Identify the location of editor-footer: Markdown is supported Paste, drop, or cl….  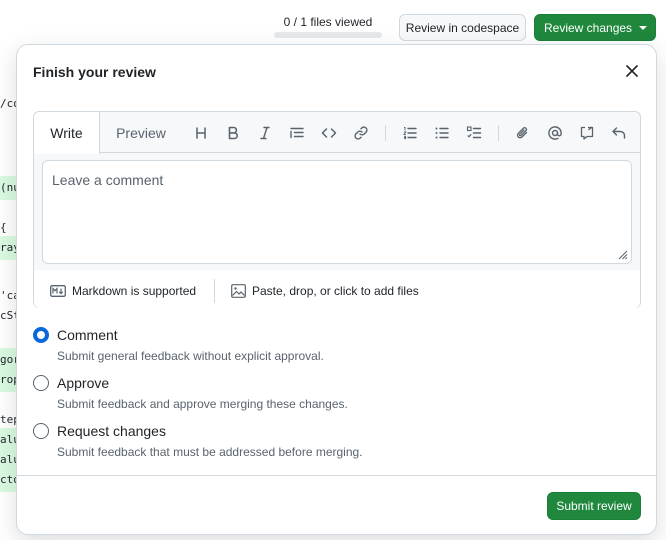
(337, 289).